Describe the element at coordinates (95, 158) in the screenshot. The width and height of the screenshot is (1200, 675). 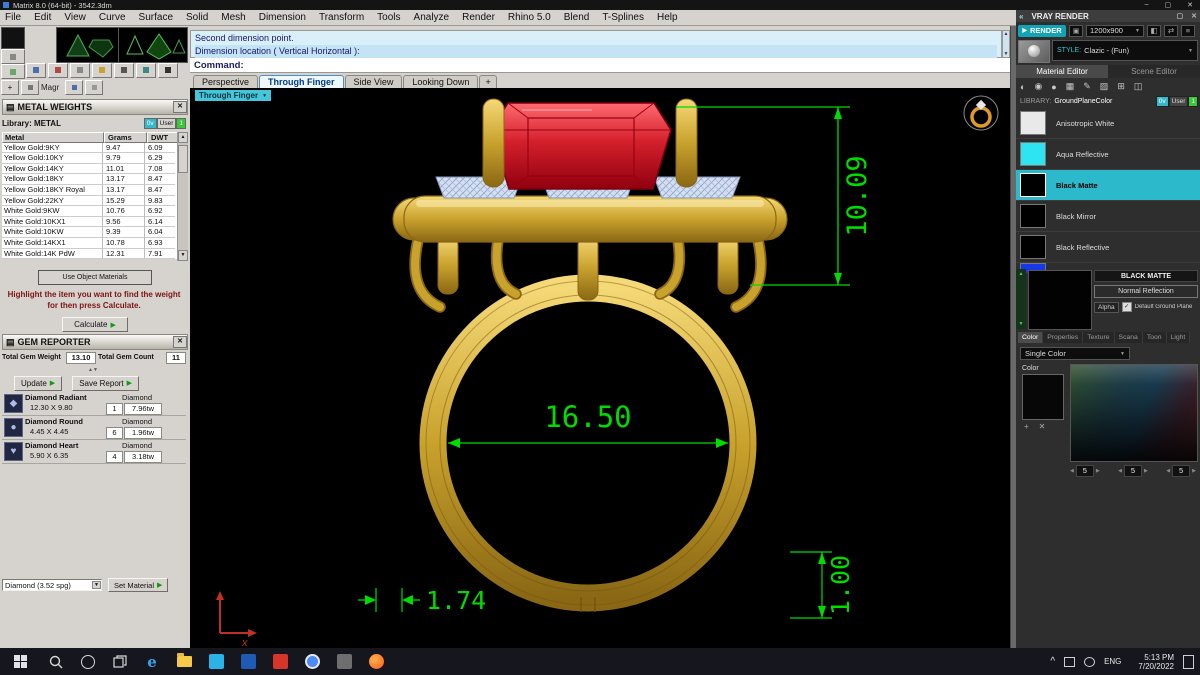
I see `table-row: Yellow Gold:10KY 9.79 6.29` at that location.